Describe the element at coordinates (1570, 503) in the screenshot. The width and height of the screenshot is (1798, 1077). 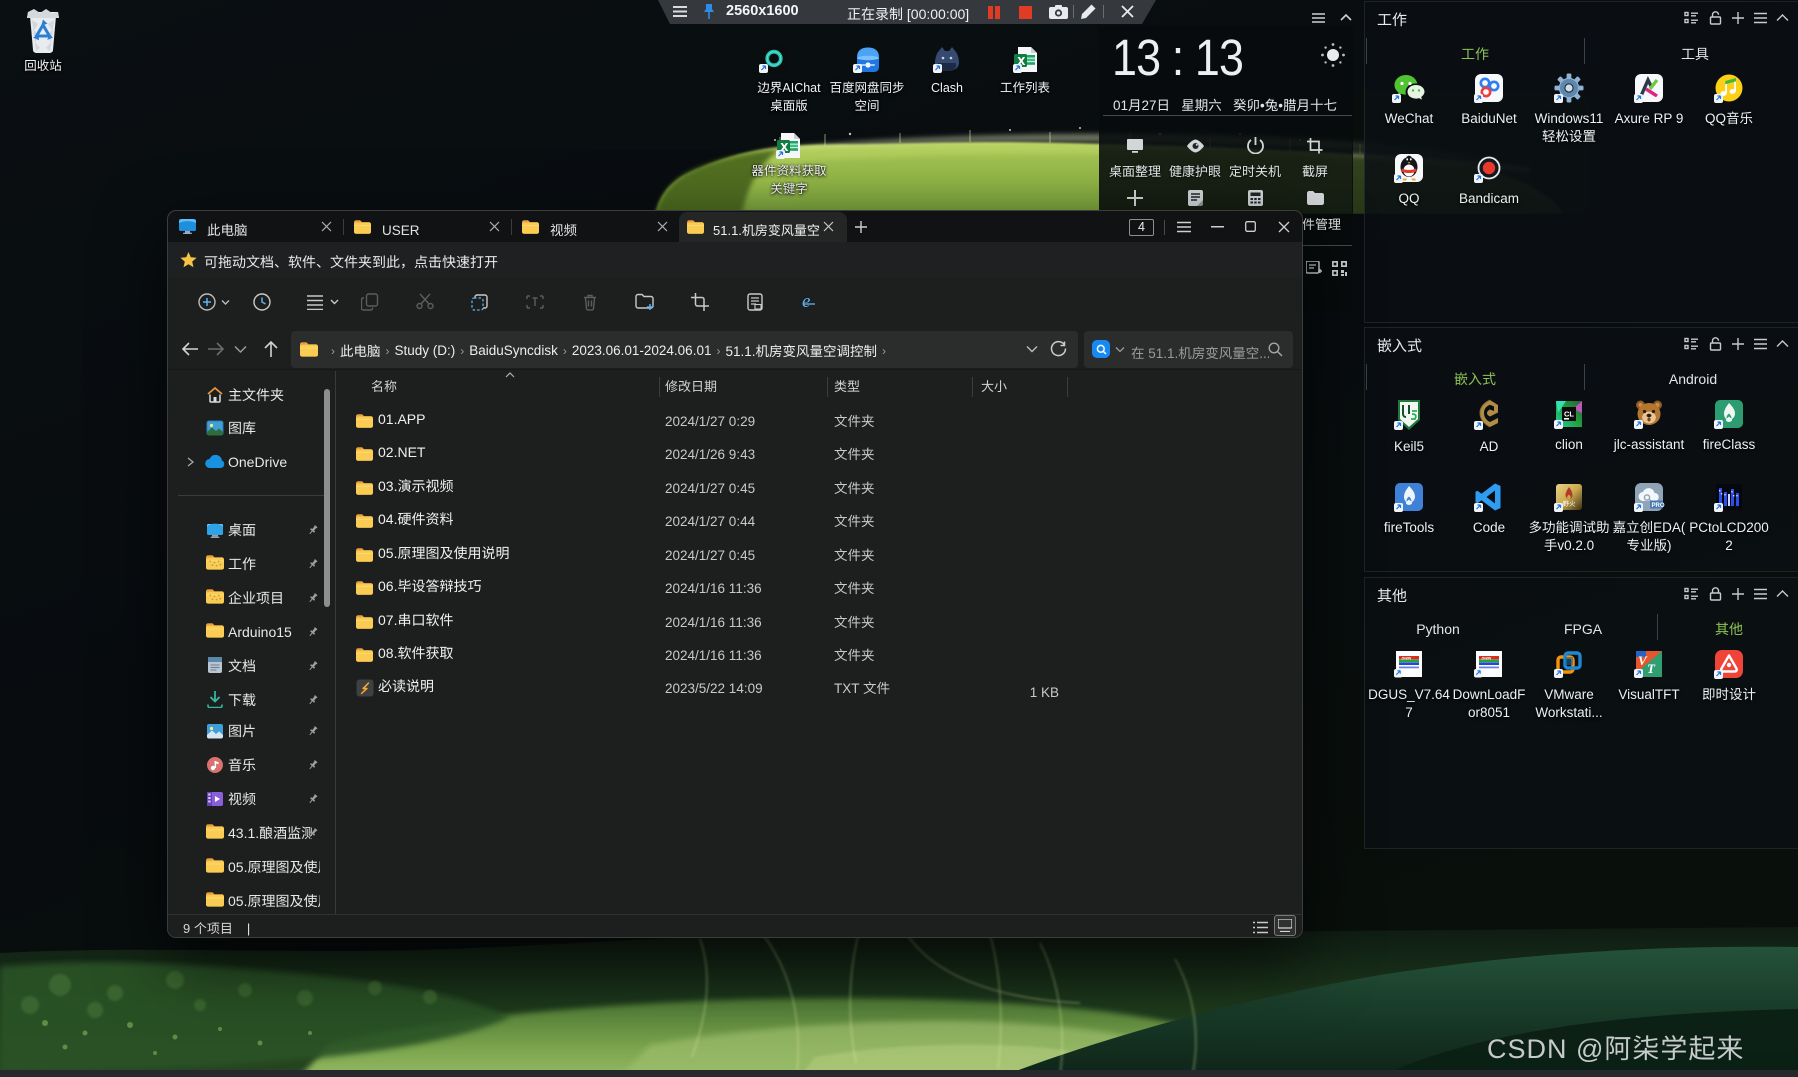
I see `svg-text: 野火` at that location.